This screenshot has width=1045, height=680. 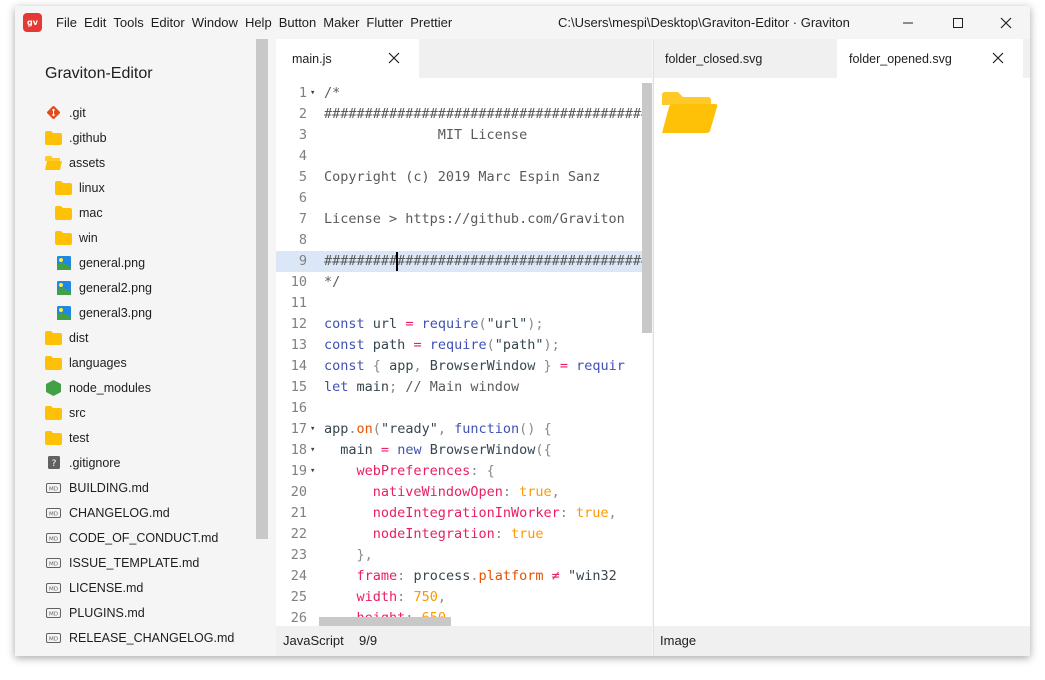 What do you see at coordinates (115, 287) in the screenshot?
I see `tree-item-label: general2.png` at bounding box center [115, 287].